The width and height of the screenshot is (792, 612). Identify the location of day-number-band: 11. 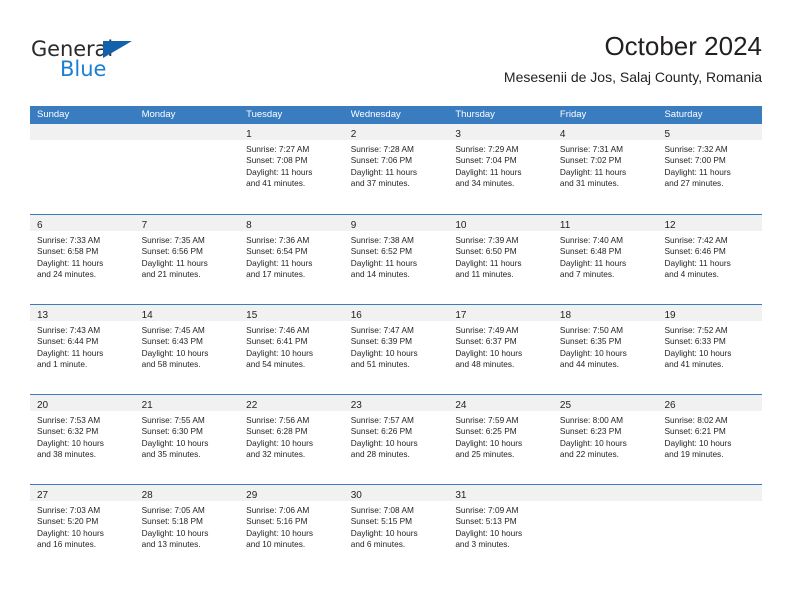
(605, 223).